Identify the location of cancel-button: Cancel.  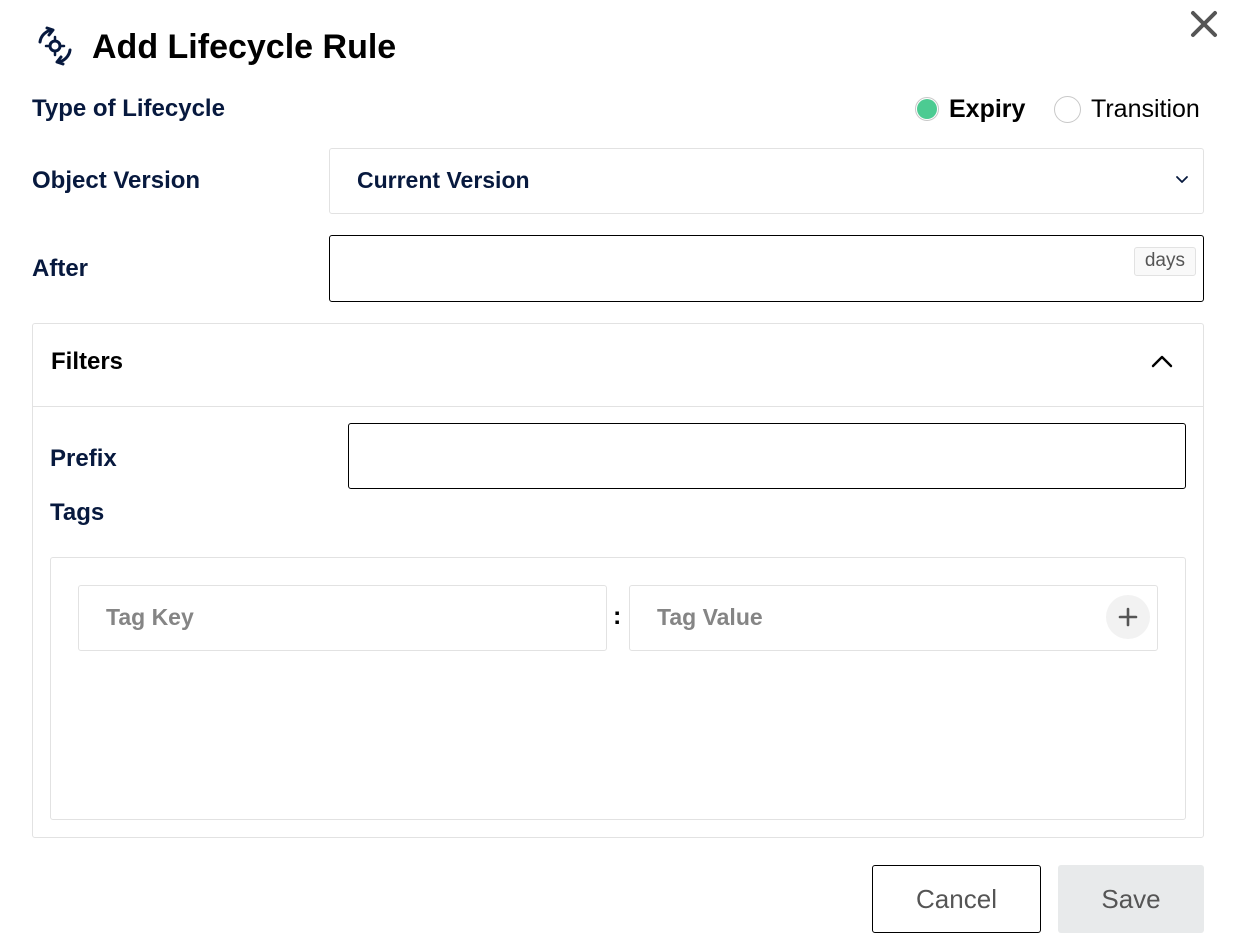
(956, 899).